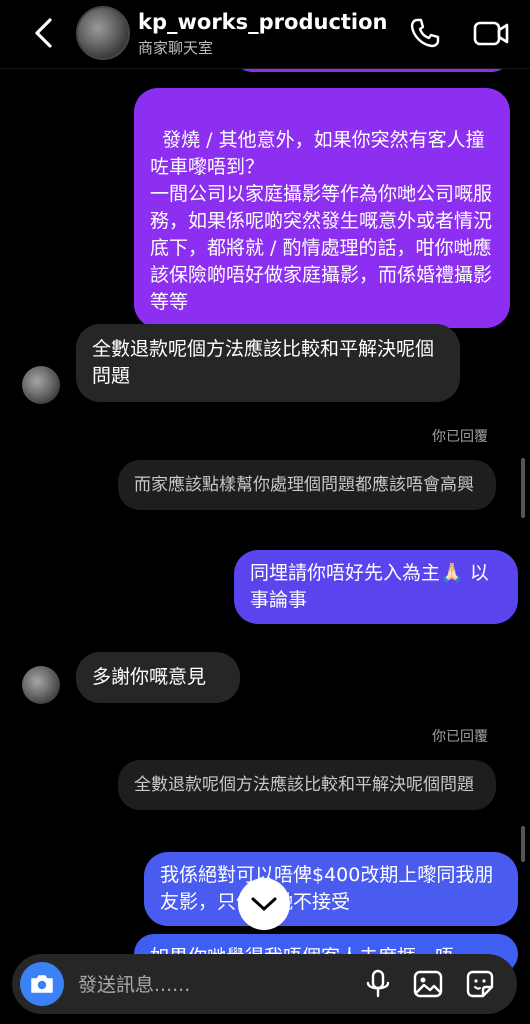  I want to click on image-icon, so click(428, 984).